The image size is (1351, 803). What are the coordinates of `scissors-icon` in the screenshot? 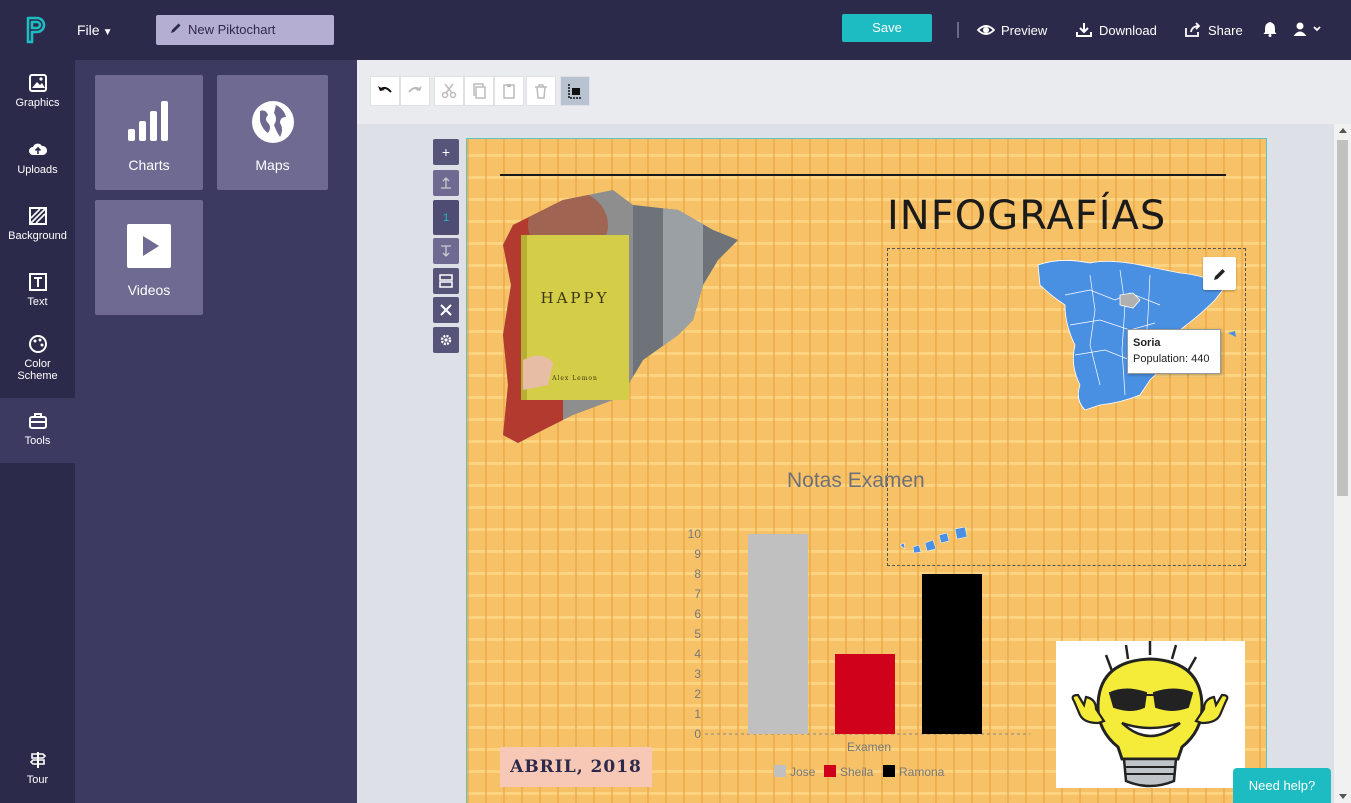 It's located at (449, 91).